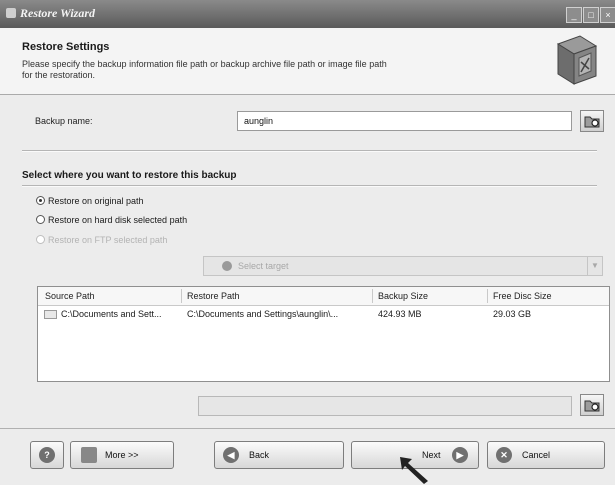 The height and width of the screenshot is (485, 615). What do you see at coordinates (522, 296) in the screenshot?
I see `column-free-disc-size: Free Disc Size` at bounding box center [522, 296].